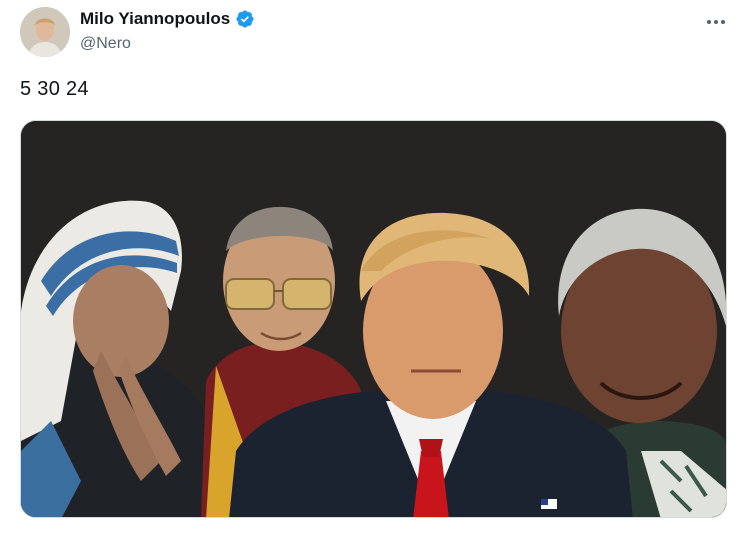 This screenshot has height=539, width=742. I want to click on author-handle: @Nero, so click(105, 44).